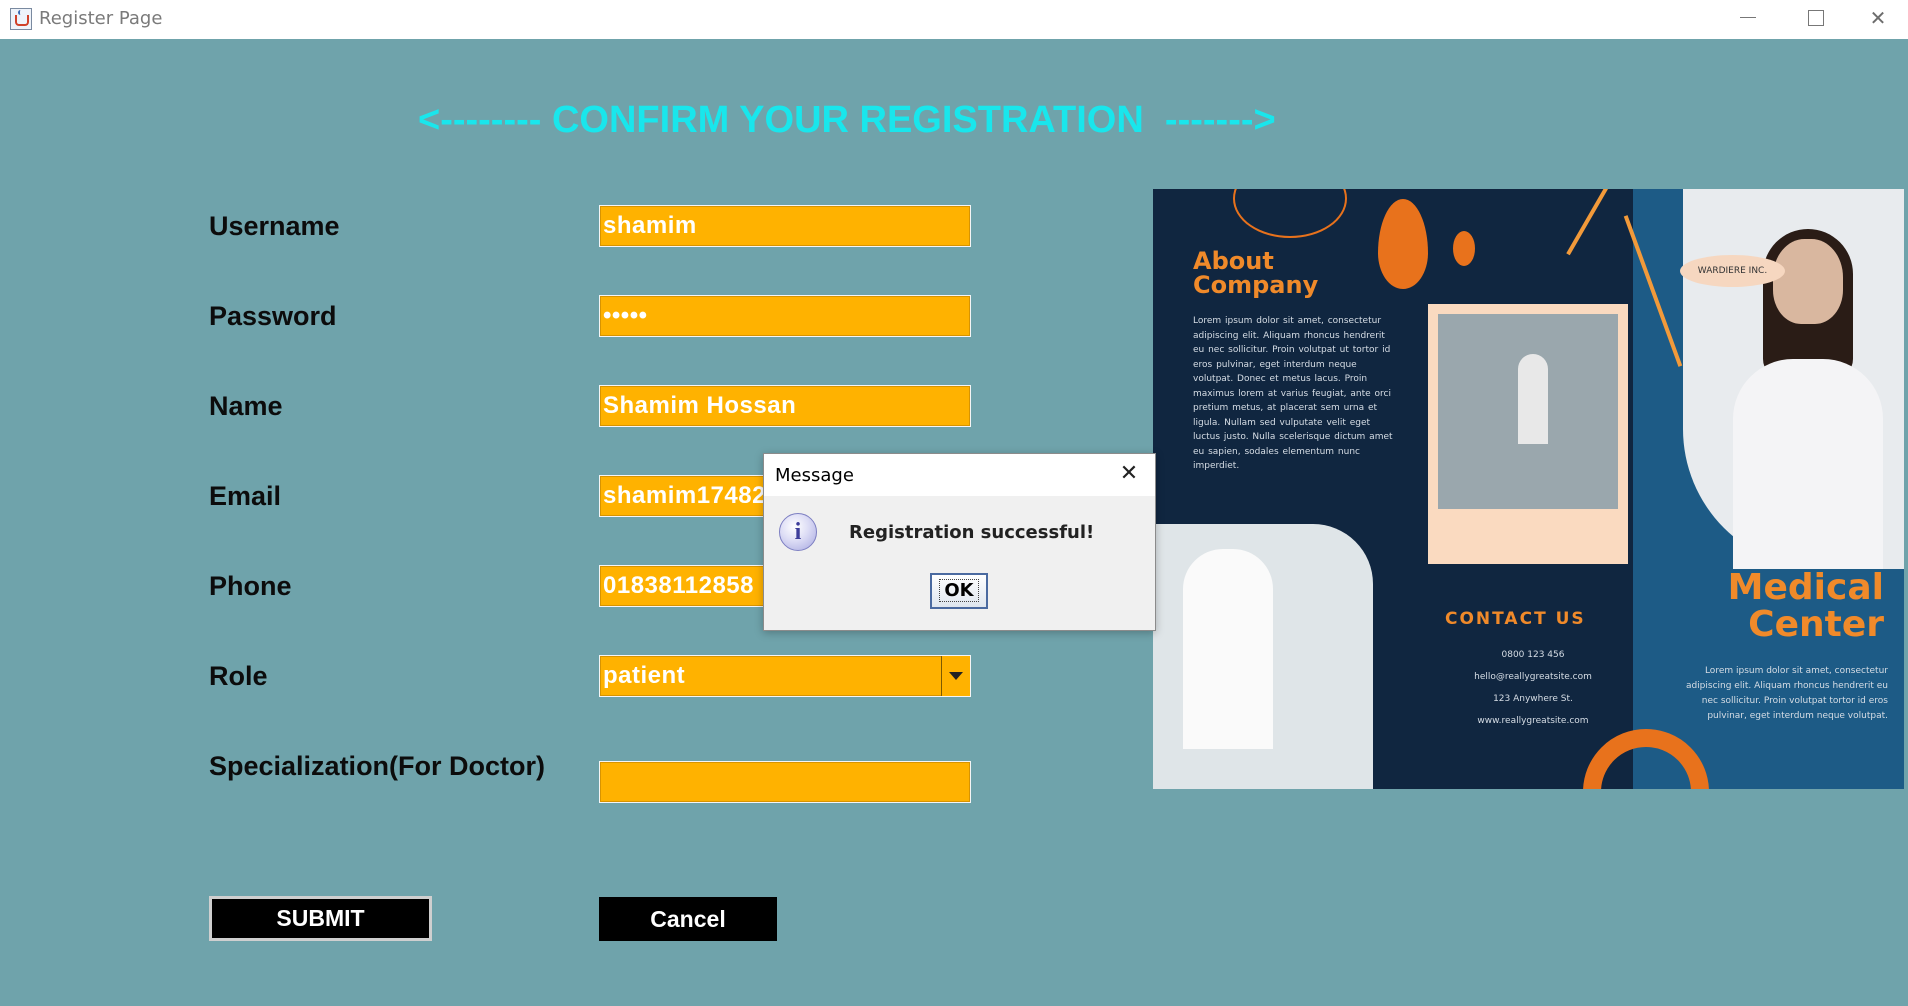 The image size is (1908, 1006). I want to click on brochure-about-title: About Company, so click(1256, 273).